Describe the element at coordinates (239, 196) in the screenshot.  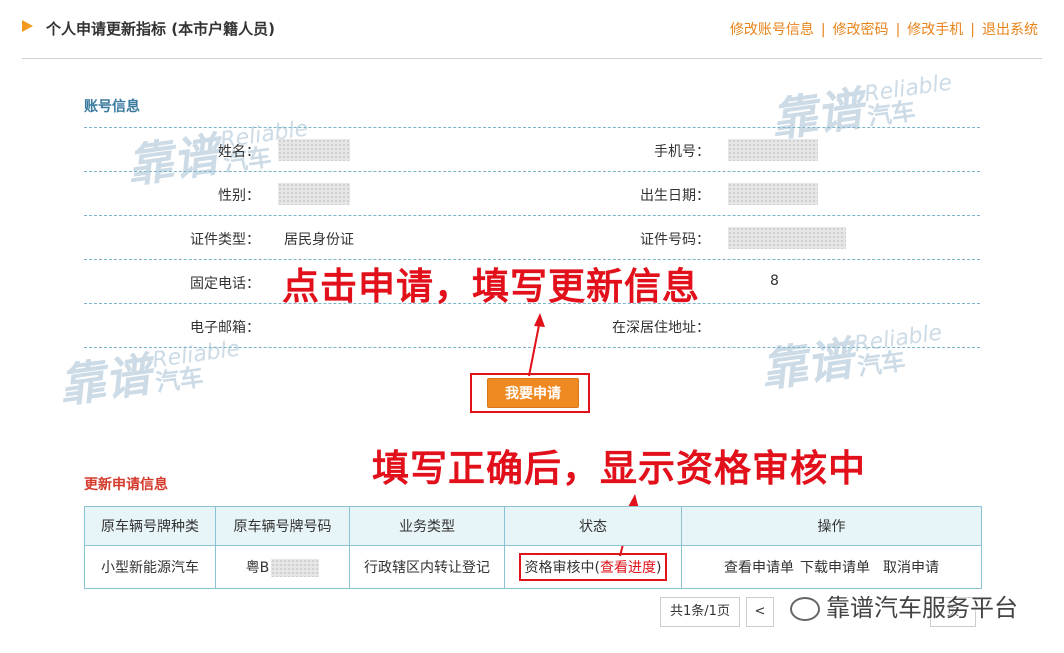
I see `gender-label: 性别：` at that location.